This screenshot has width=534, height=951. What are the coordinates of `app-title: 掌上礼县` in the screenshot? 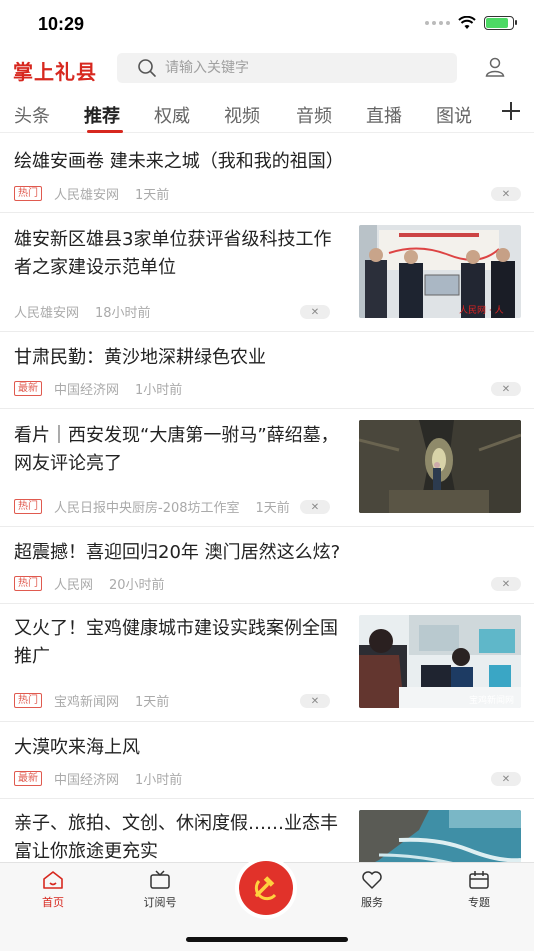 It's located at (55, 72).